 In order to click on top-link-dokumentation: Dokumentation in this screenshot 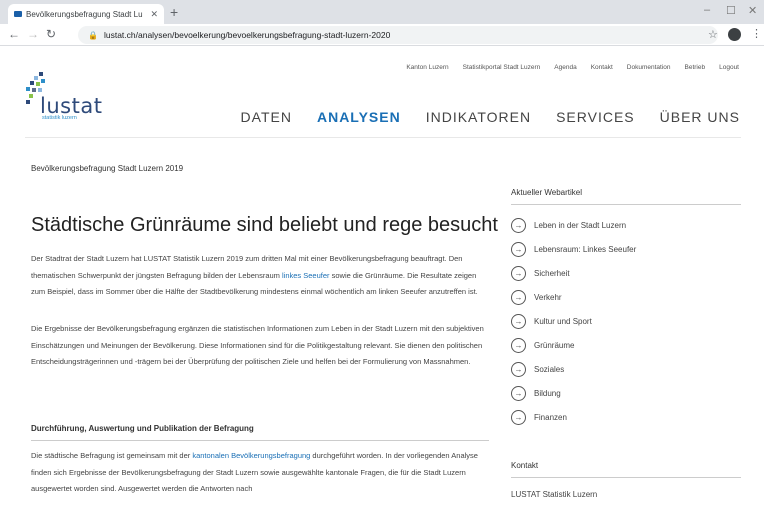, I will do `click(649, 67)`.